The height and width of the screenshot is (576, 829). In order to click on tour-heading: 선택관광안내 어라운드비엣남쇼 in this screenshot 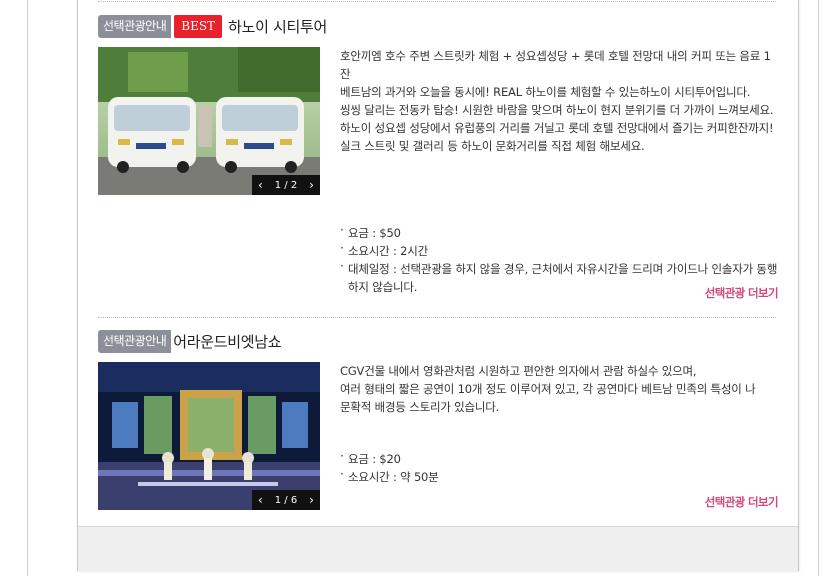, I will do `click(190, 341)`.